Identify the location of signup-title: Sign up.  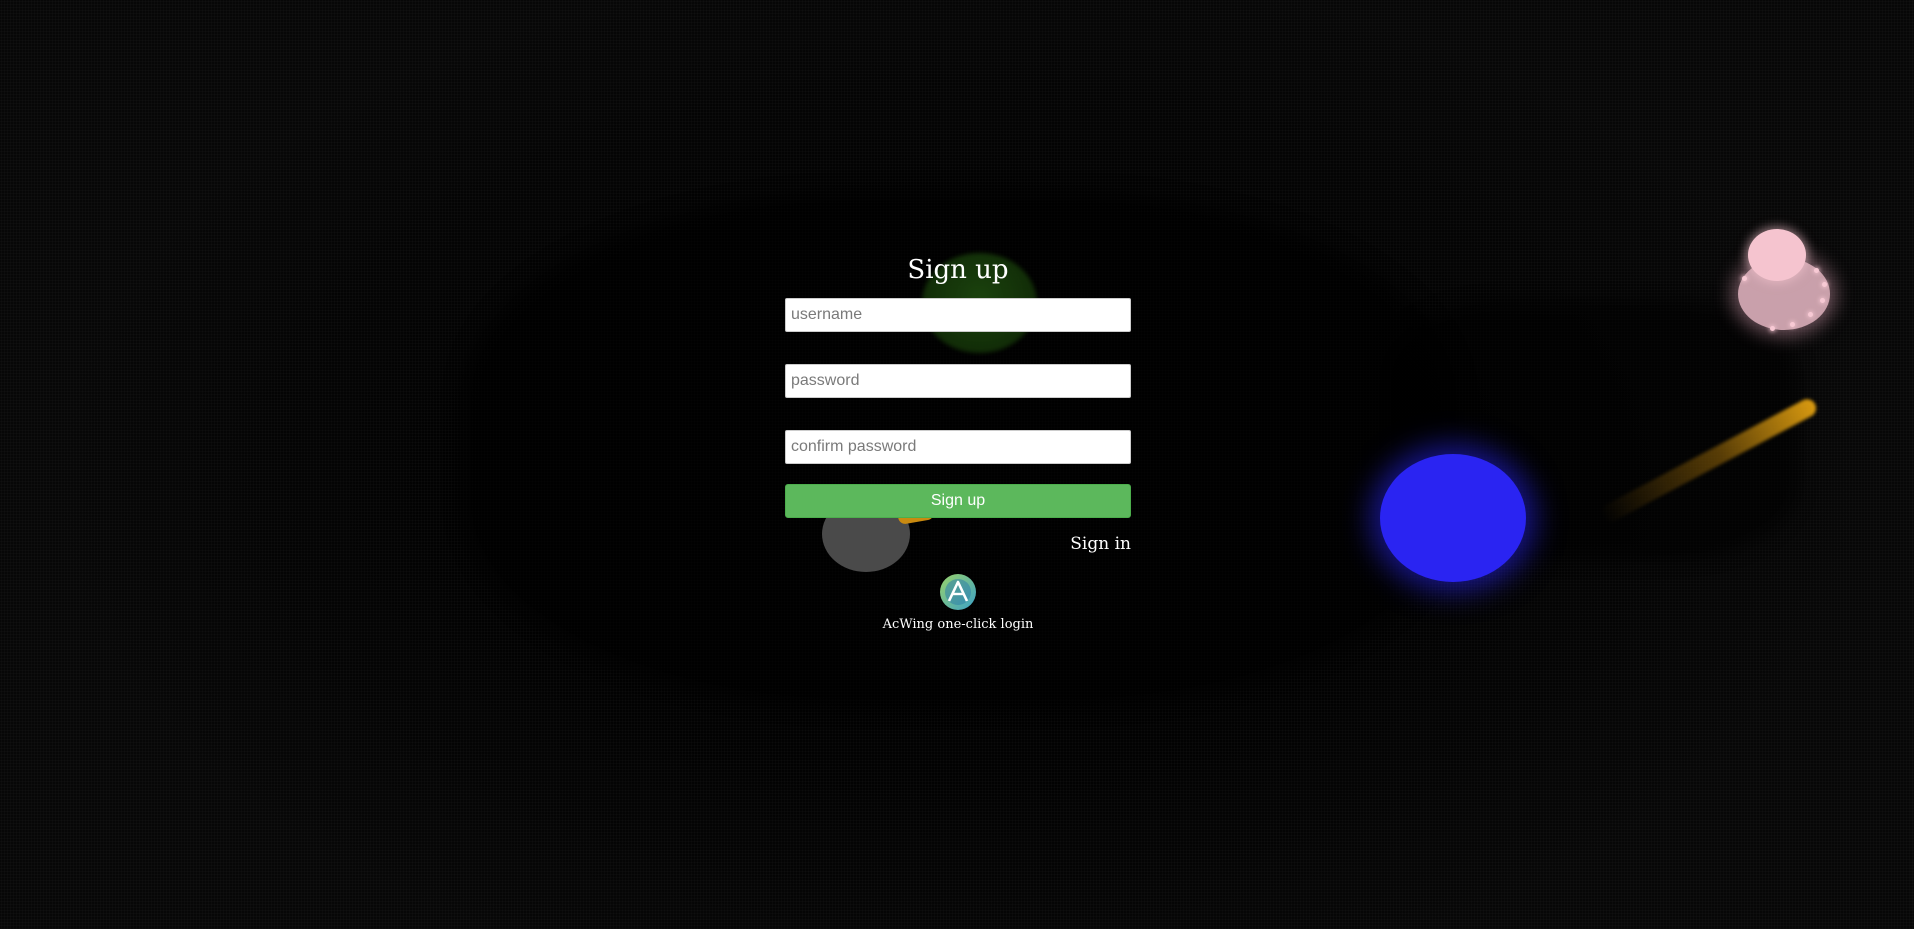
(958, 270).